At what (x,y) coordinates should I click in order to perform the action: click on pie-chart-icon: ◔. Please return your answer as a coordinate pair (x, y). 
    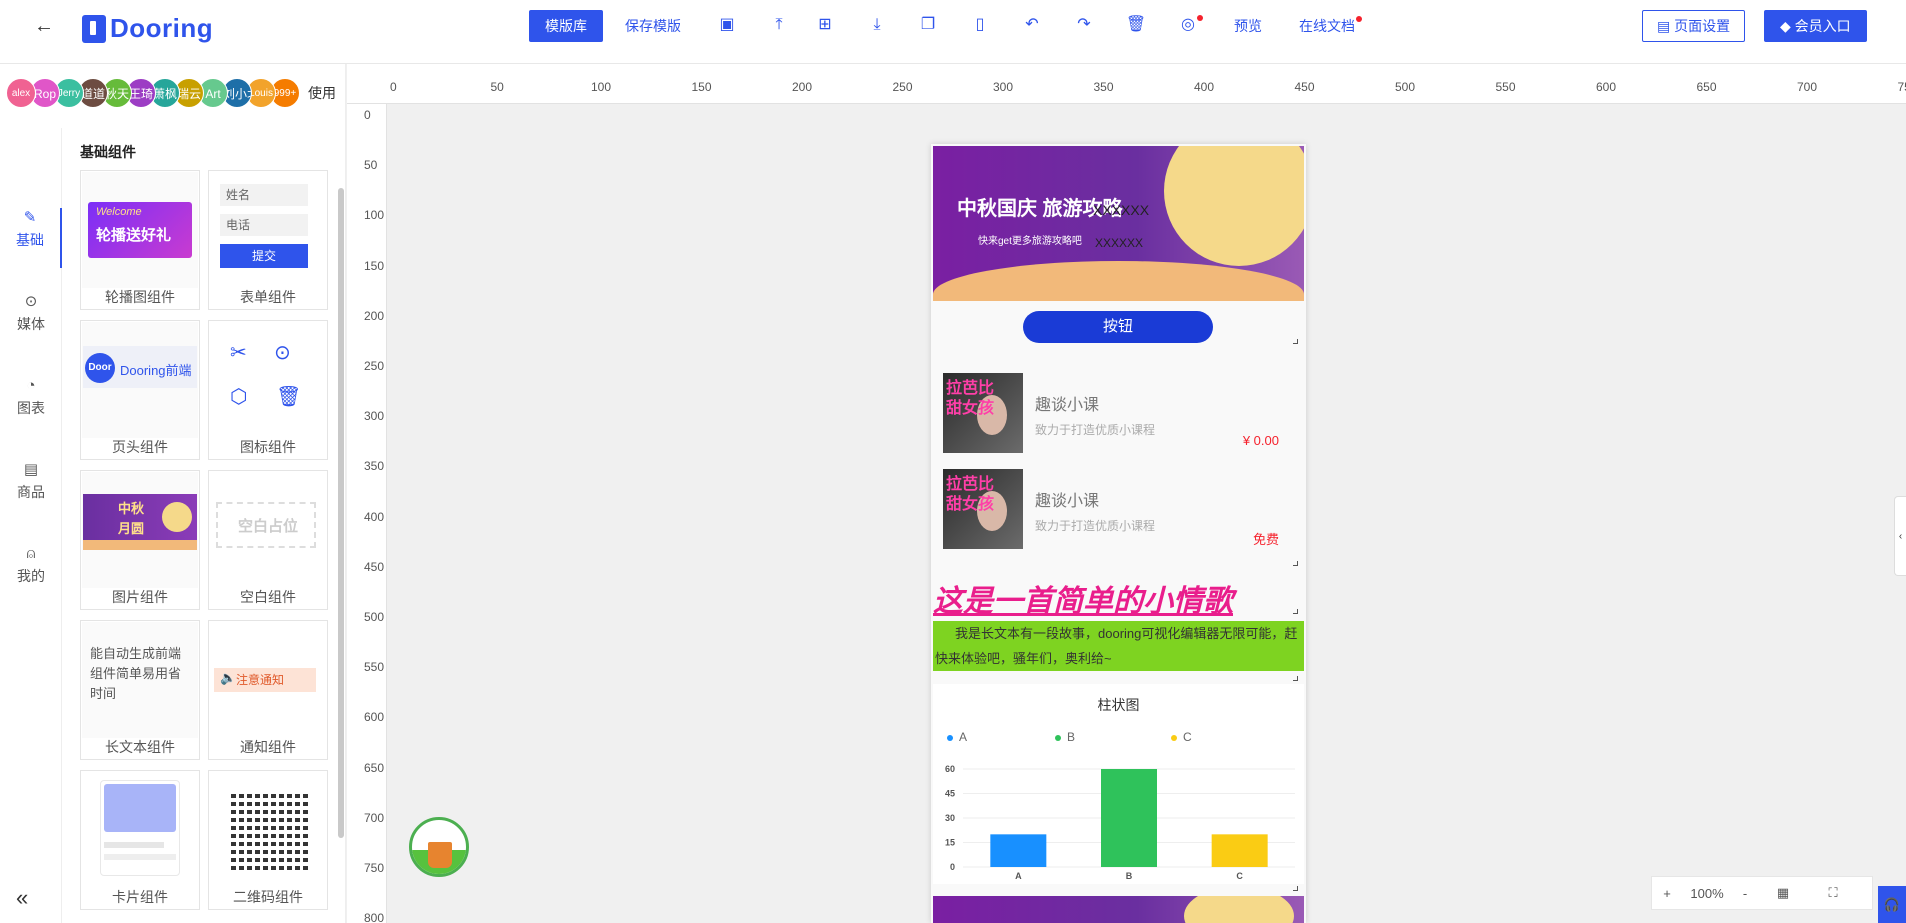
    Looking at the image, I should click on (31, 385).